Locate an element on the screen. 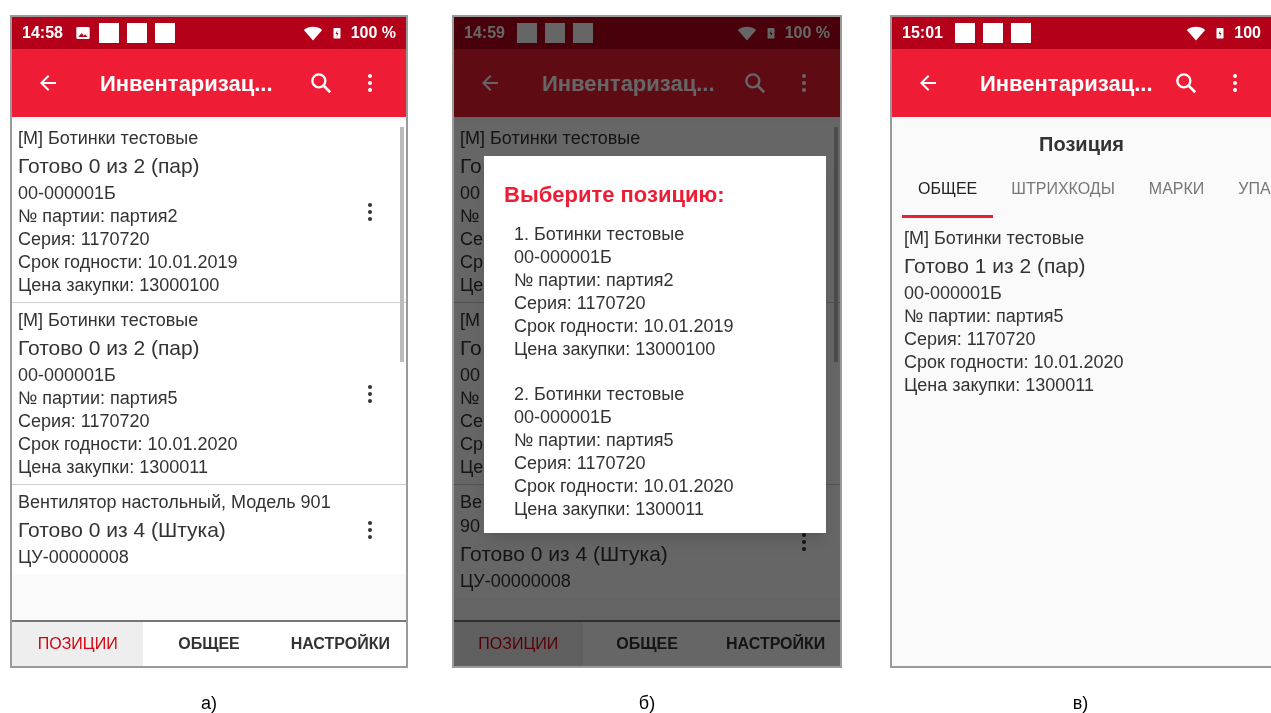  tab: ШТРИХКОДЫ is located at coordinates (1063, 195).